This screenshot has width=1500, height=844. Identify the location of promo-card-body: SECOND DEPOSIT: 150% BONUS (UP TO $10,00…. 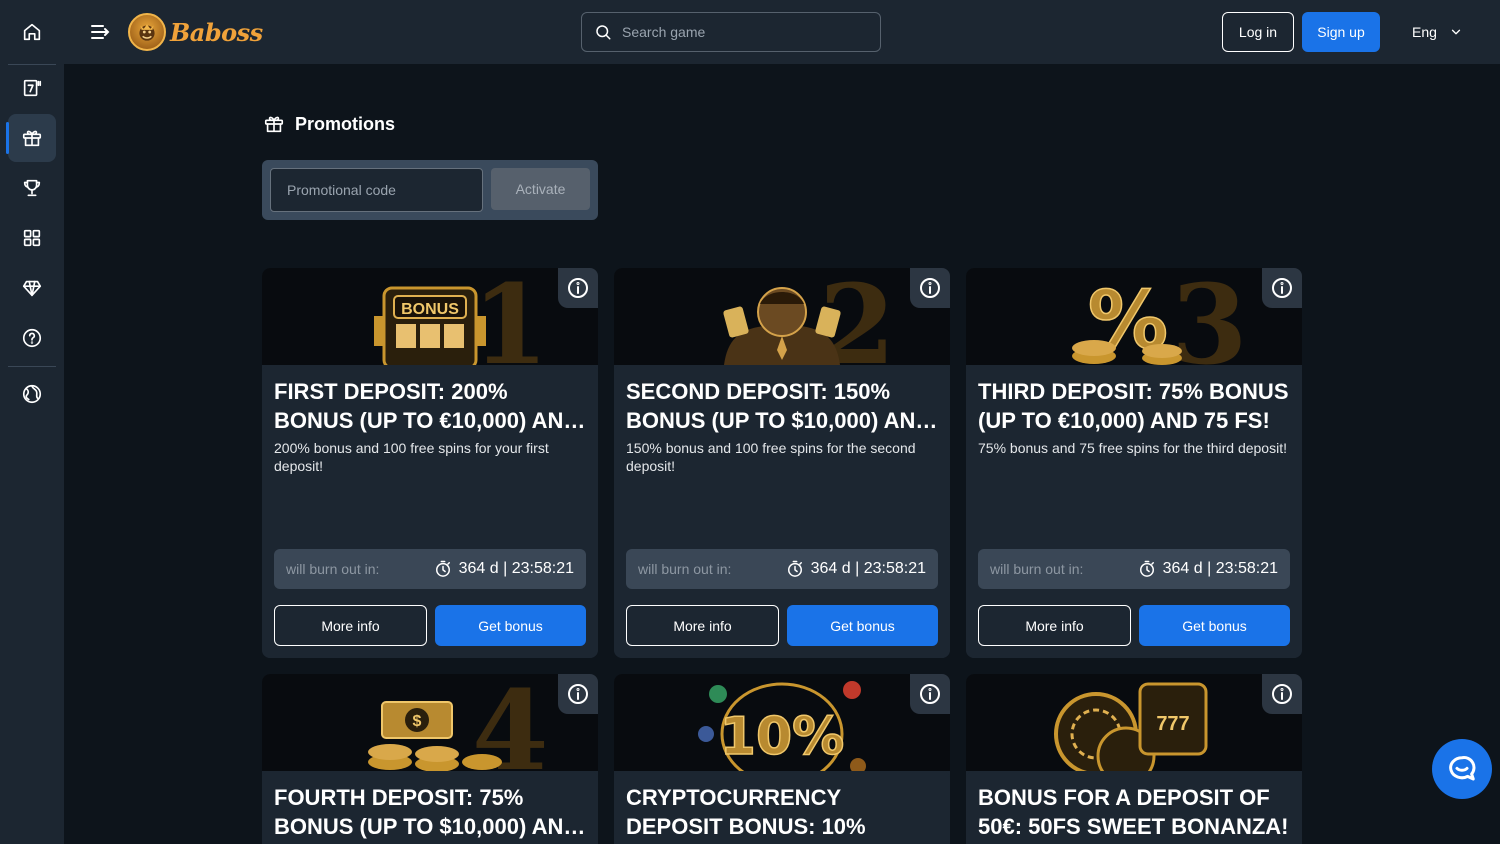
(782, 511).